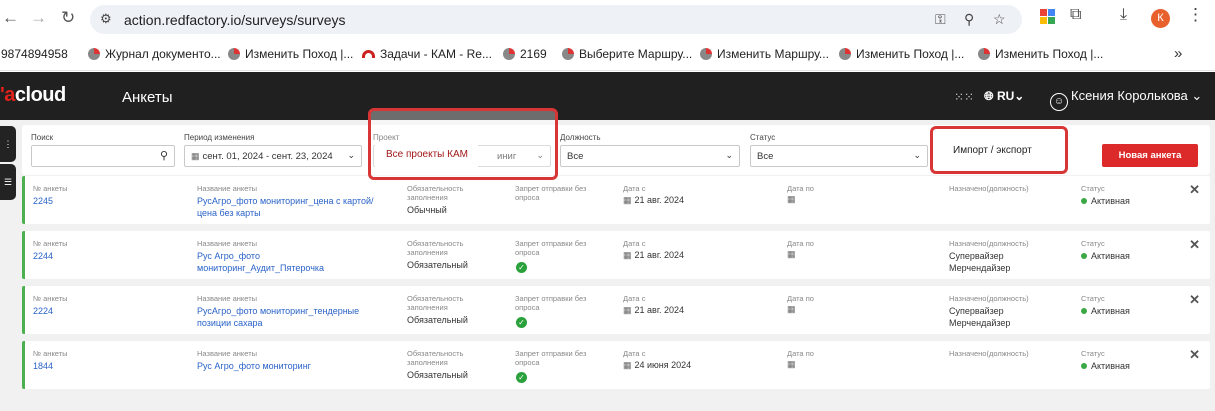  I want to click on side-panel-toggle: ⋮, so click(8, 144).